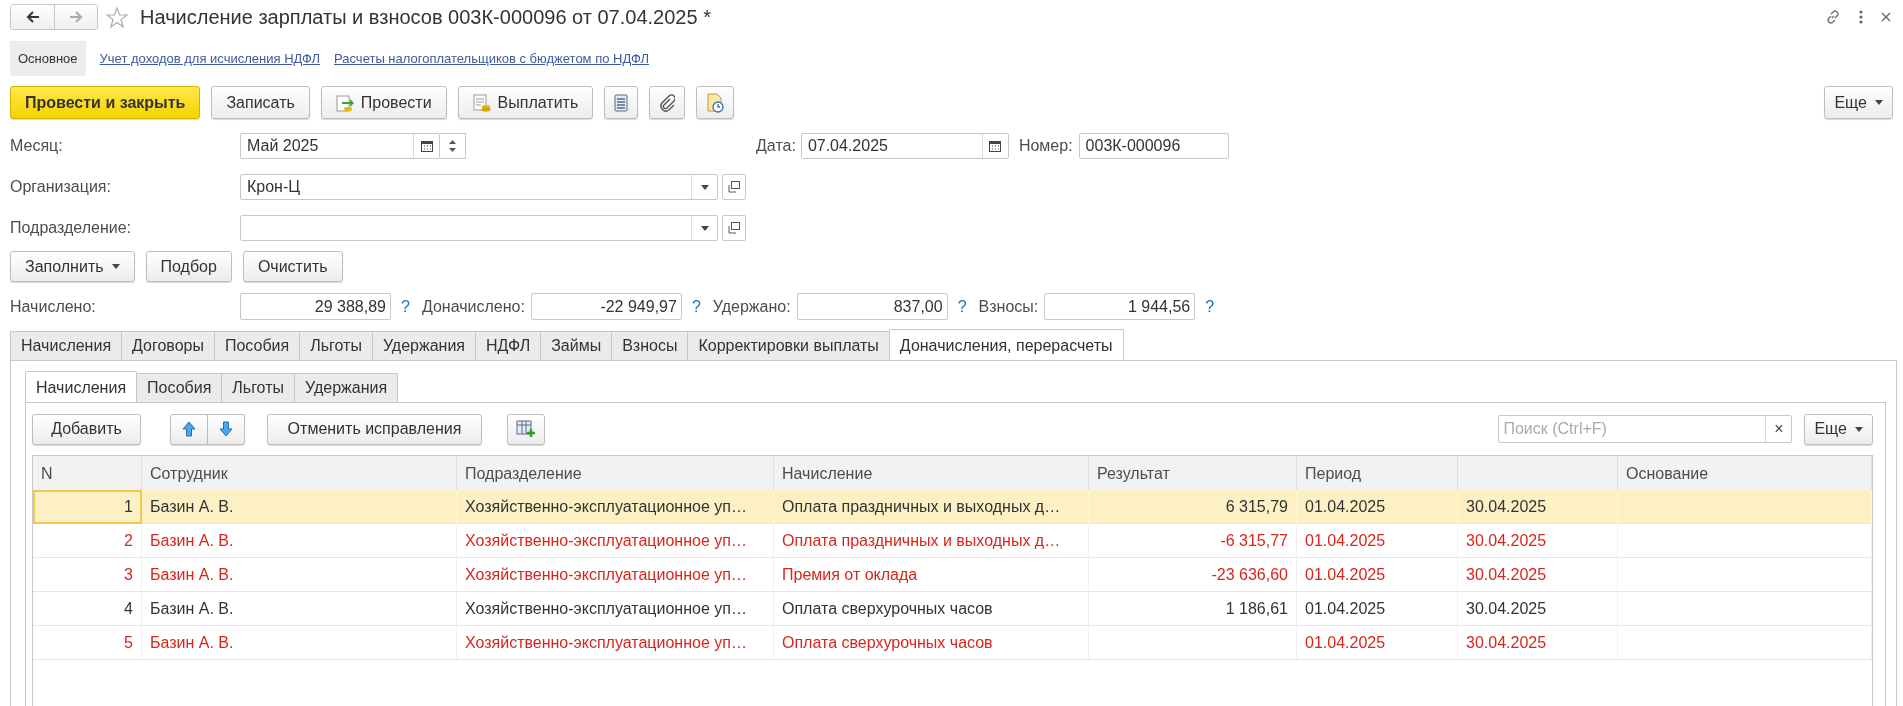 Image resolution: width=1903 pixels, height=706 pixels. Describe the element at coordinates (1778, 429) in the screenshot. I see `clear-search-button: ×` at that location.